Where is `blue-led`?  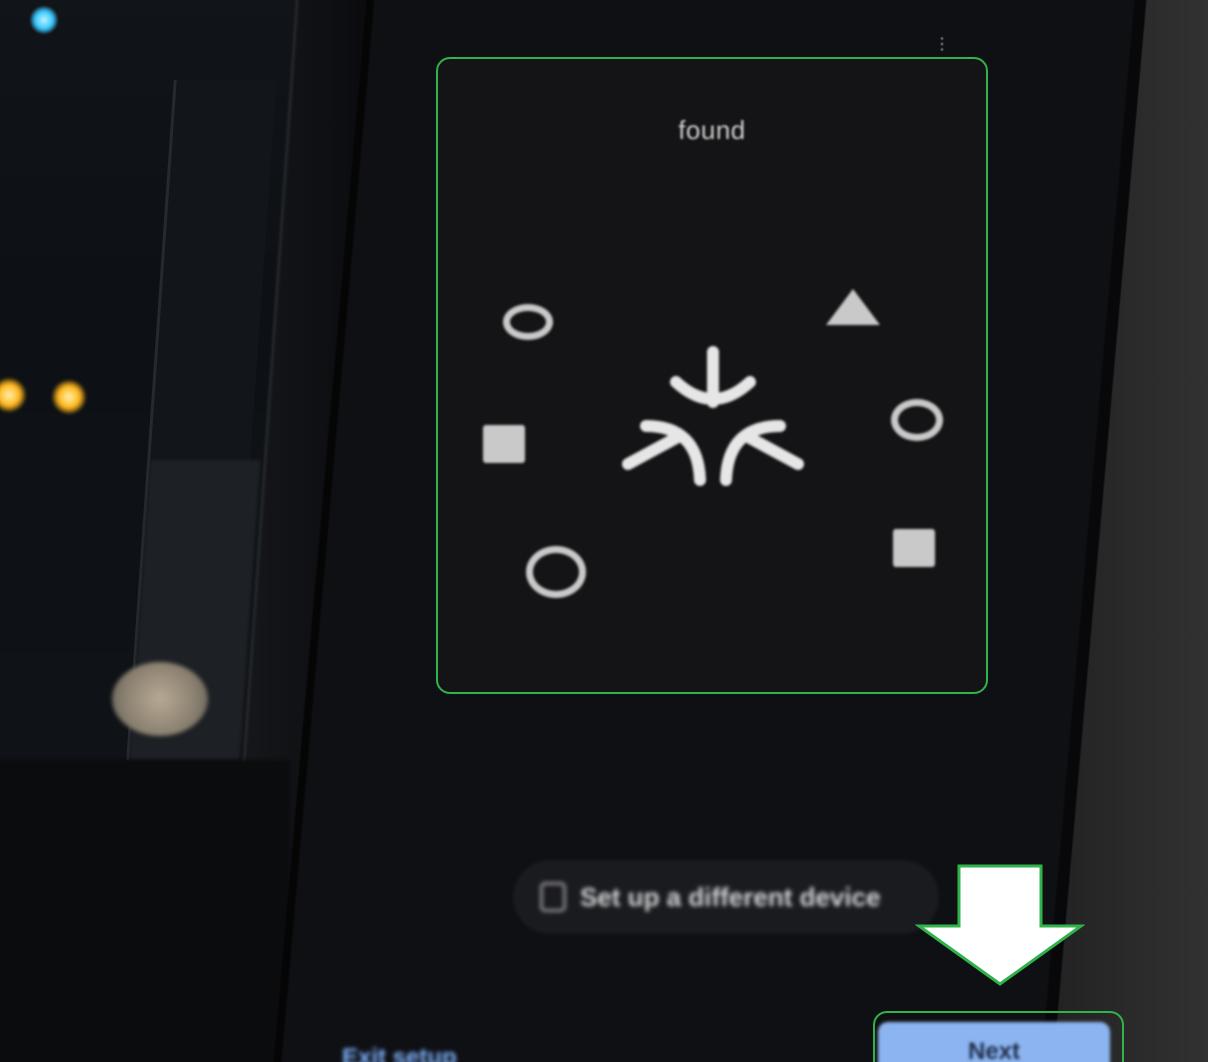
blue-led is located at coordinates (44, 20).